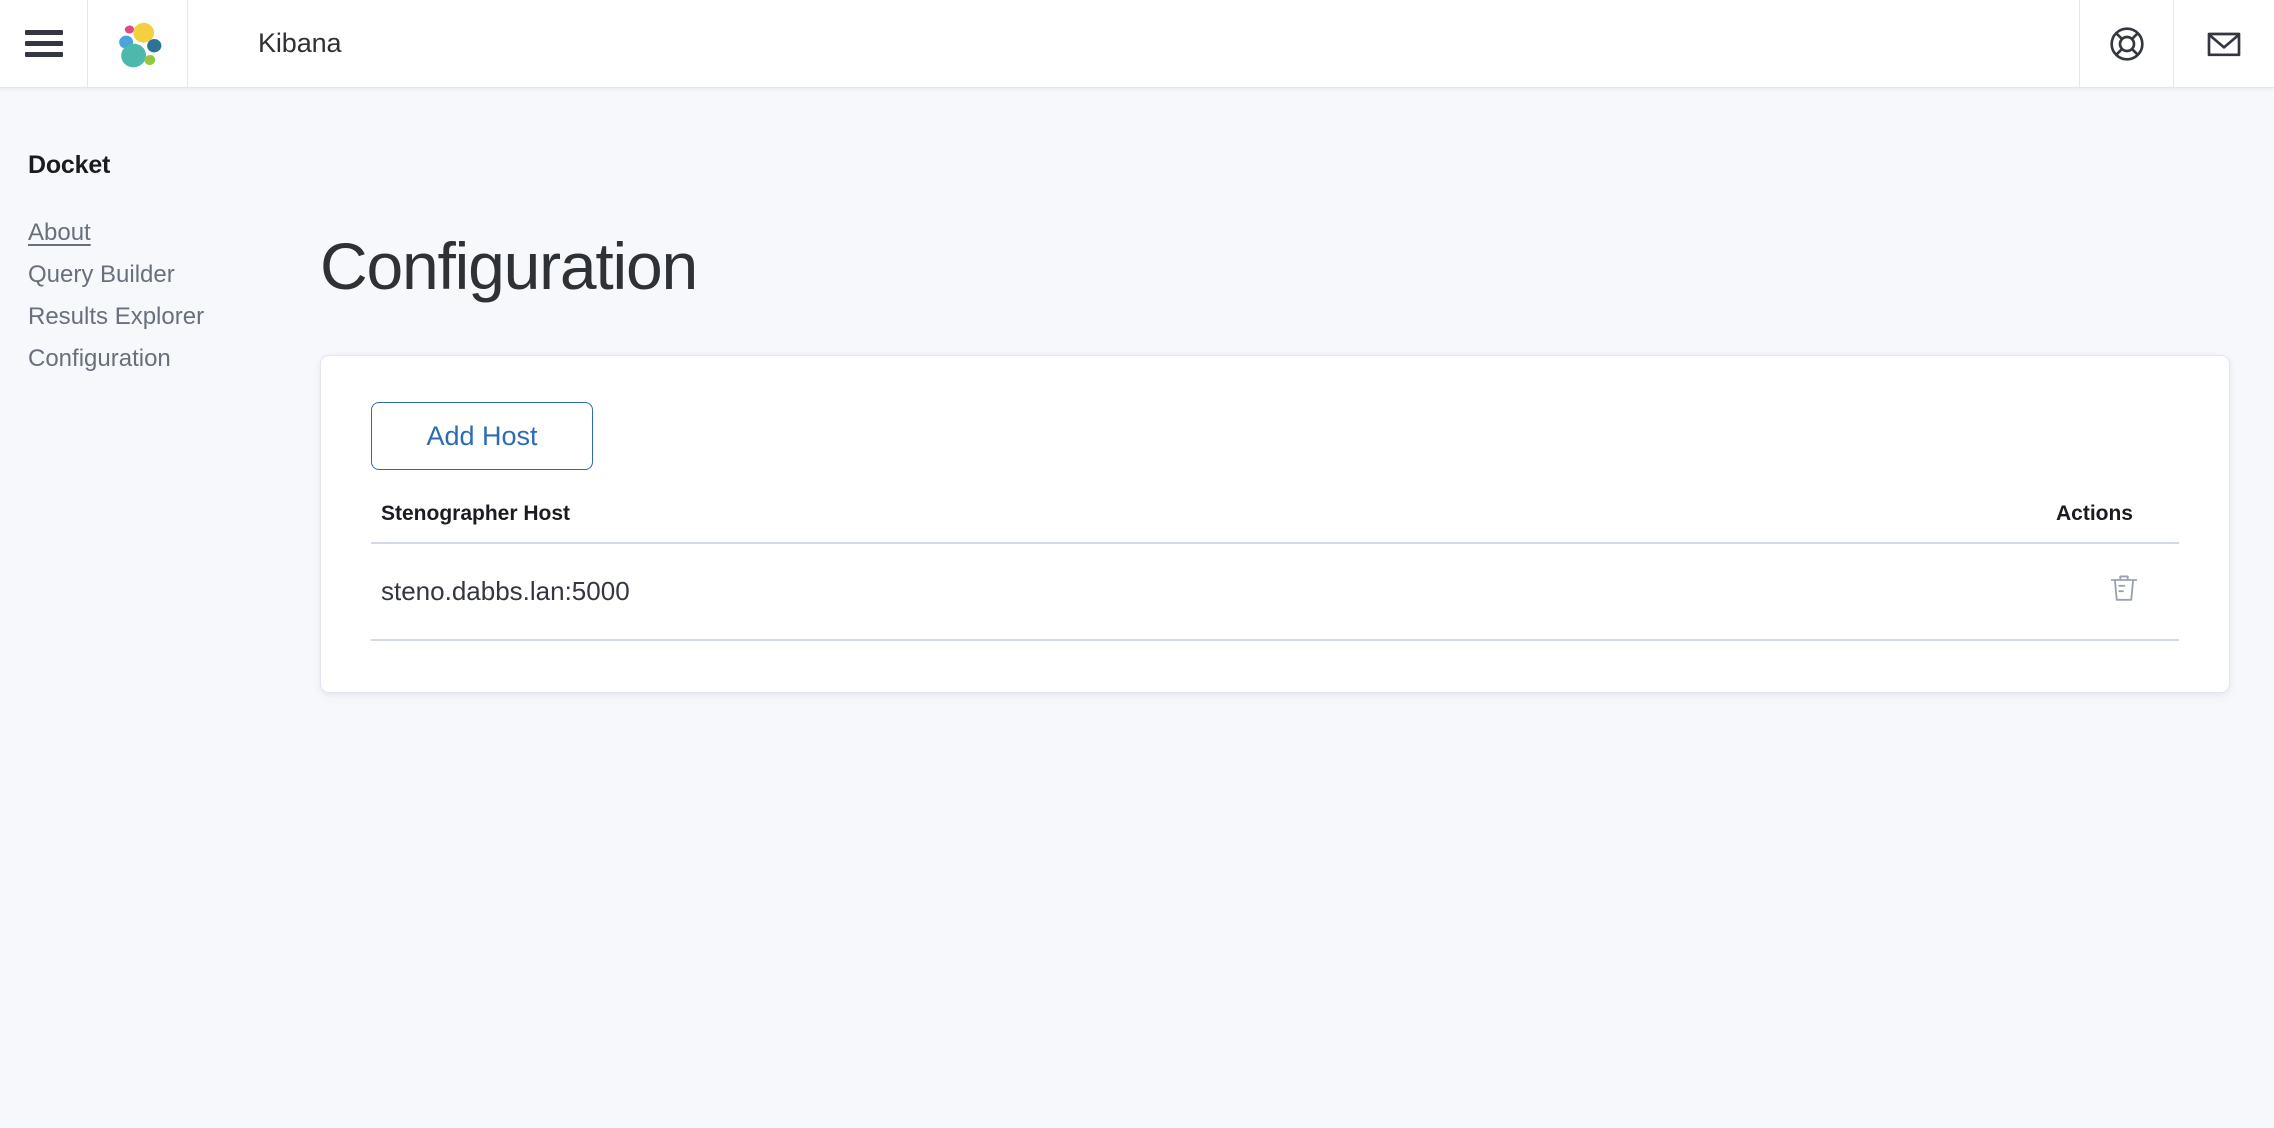 The image size is (2274, 1128). Describe the element at coordinates (116, 316) in the screenshot. I see `sidebar-item-results-explorer: Results Explorer` at that location.